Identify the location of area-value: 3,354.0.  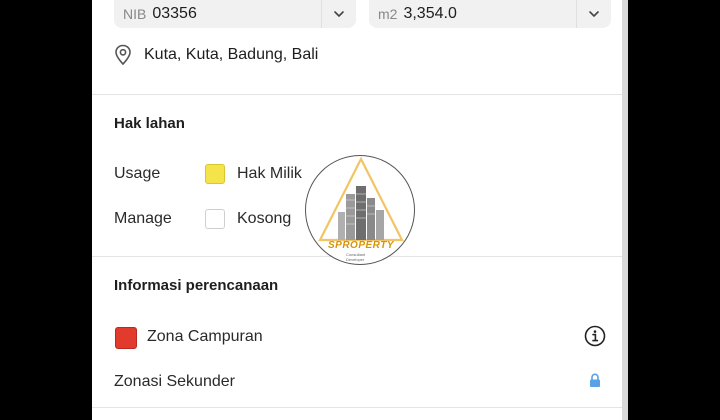
(430, 13).